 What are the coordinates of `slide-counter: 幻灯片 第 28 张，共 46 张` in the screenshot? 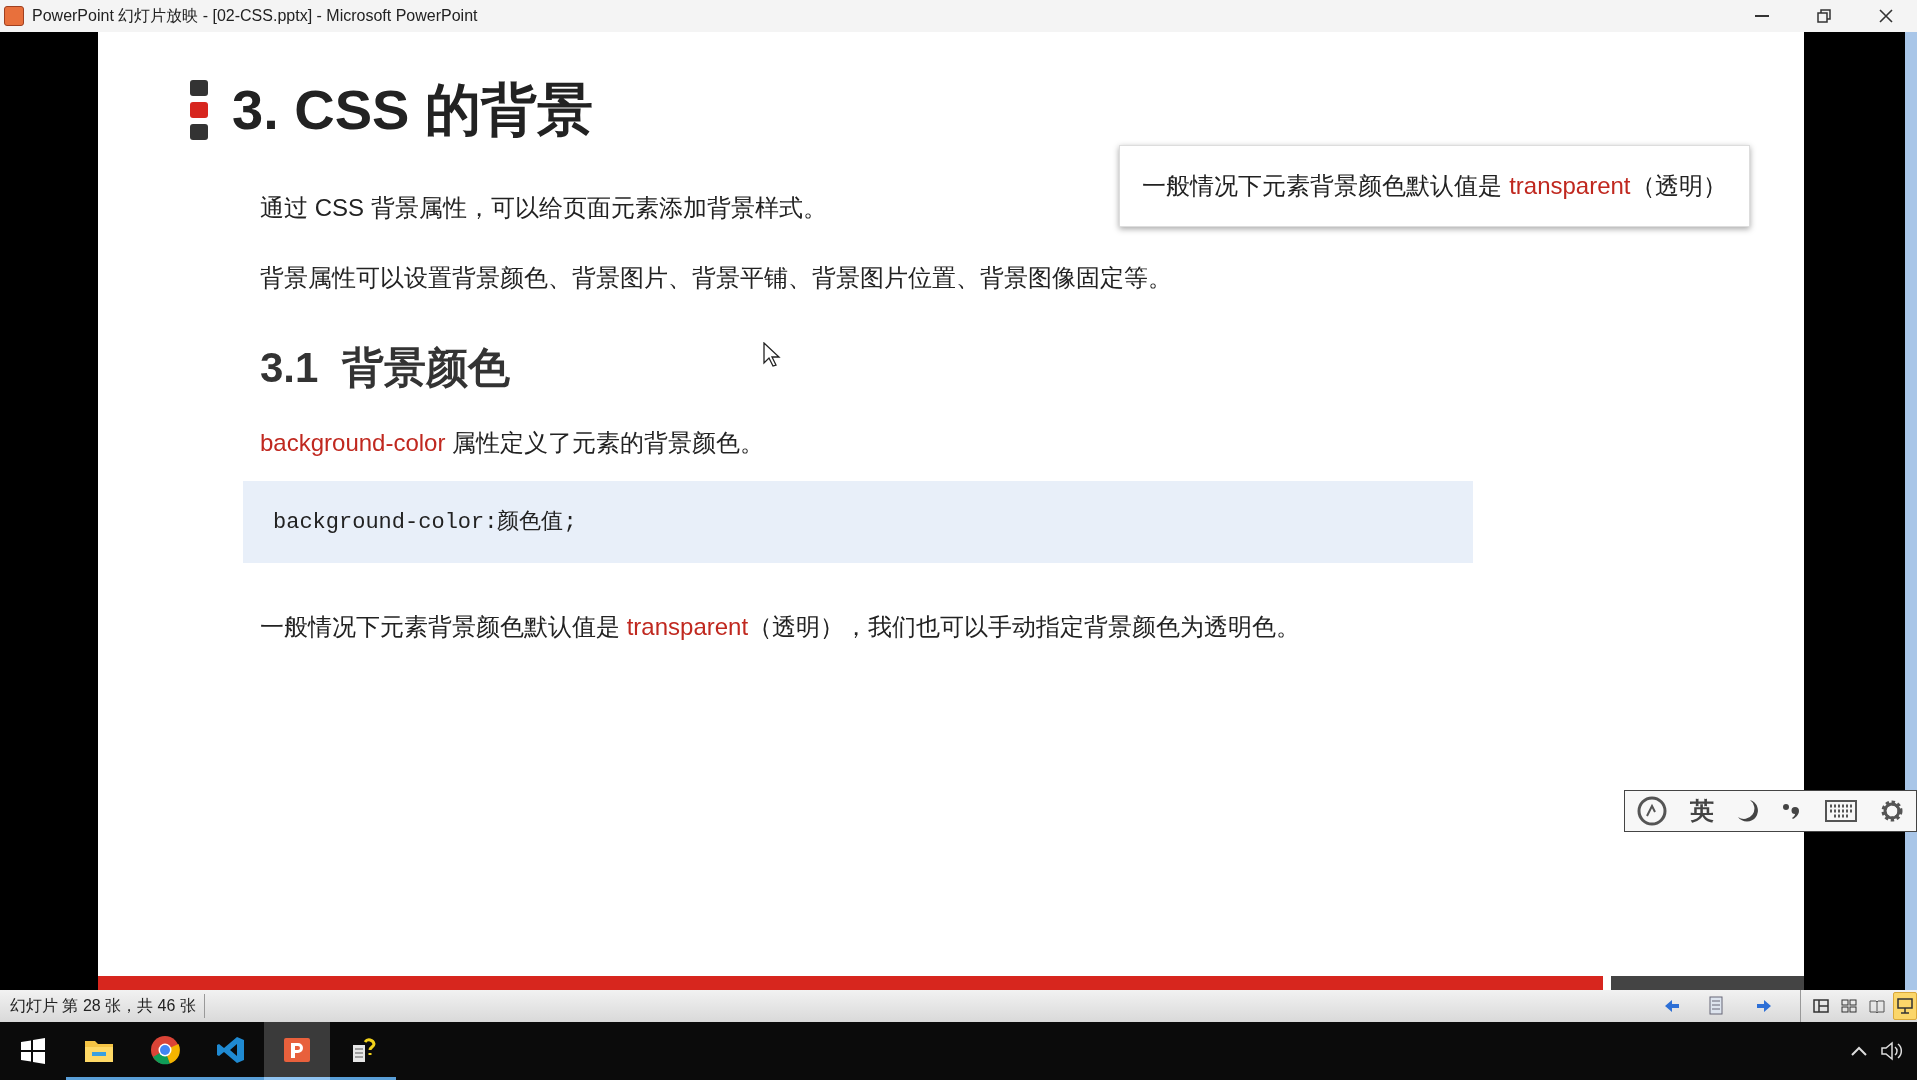 It's located at (107, 1006).